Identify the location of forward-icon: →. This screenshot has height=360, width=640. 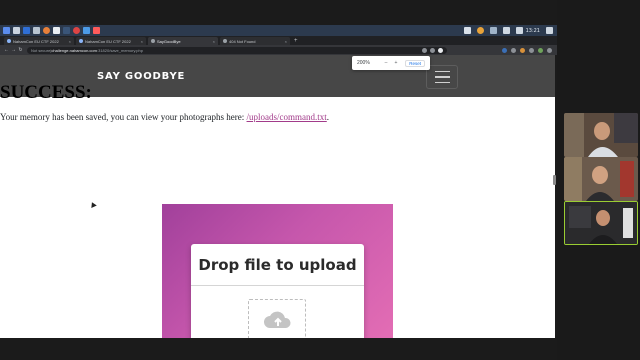
(13, 50).